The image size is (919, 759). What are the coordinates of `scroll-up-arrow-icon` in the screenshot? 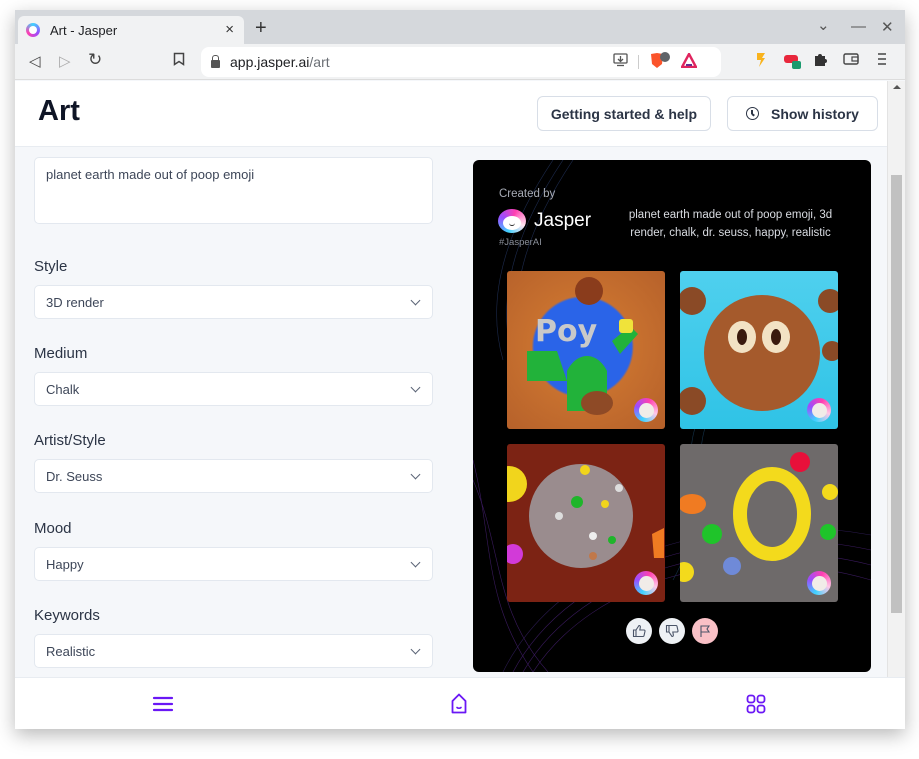 It's located at (897, 87).